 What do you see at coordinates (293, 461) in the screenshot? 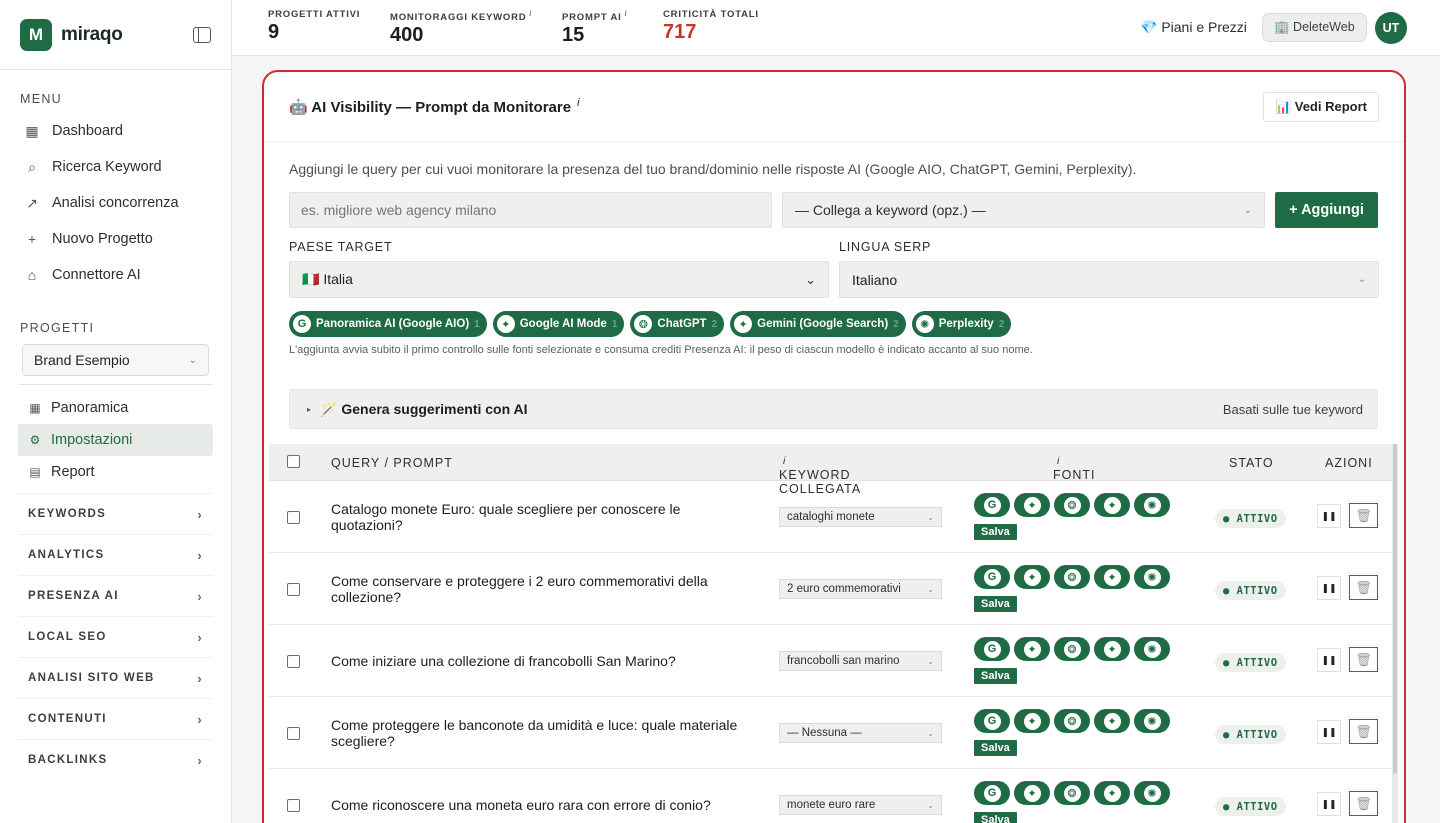
I see `select-all-checkbox` at bounding box center [293, 461].